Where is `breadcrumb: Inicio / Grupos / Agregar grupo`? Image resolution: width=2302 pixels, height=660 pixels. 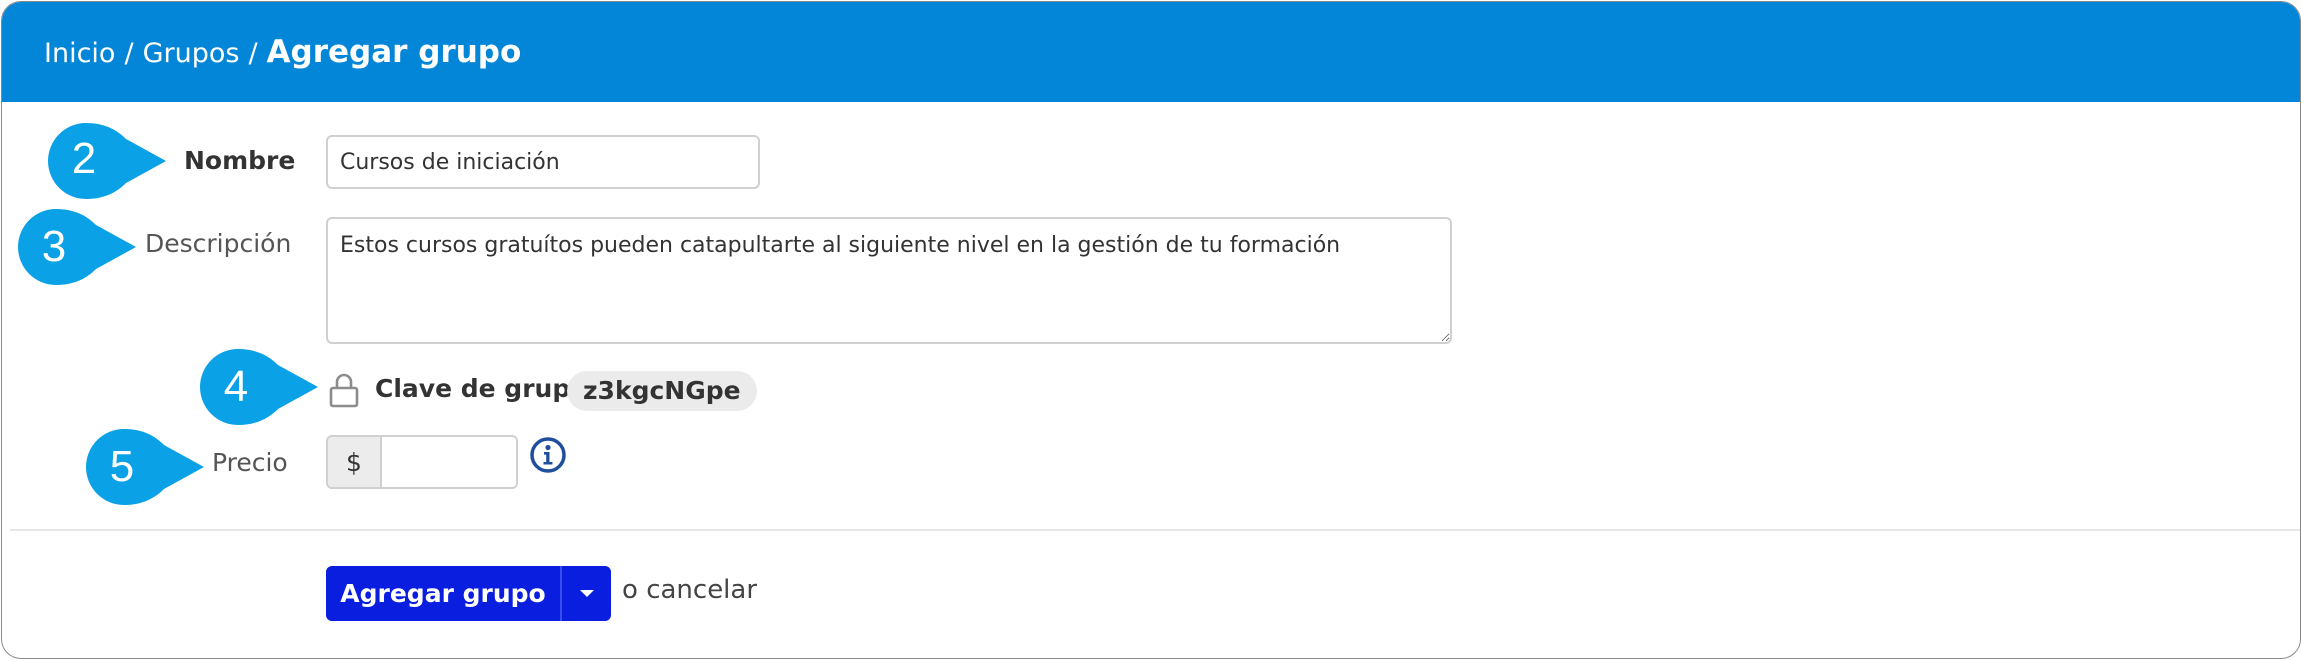 breadcrumb: Inicio / Grupos / Agregar grupo is located at coordinates (282, 53).